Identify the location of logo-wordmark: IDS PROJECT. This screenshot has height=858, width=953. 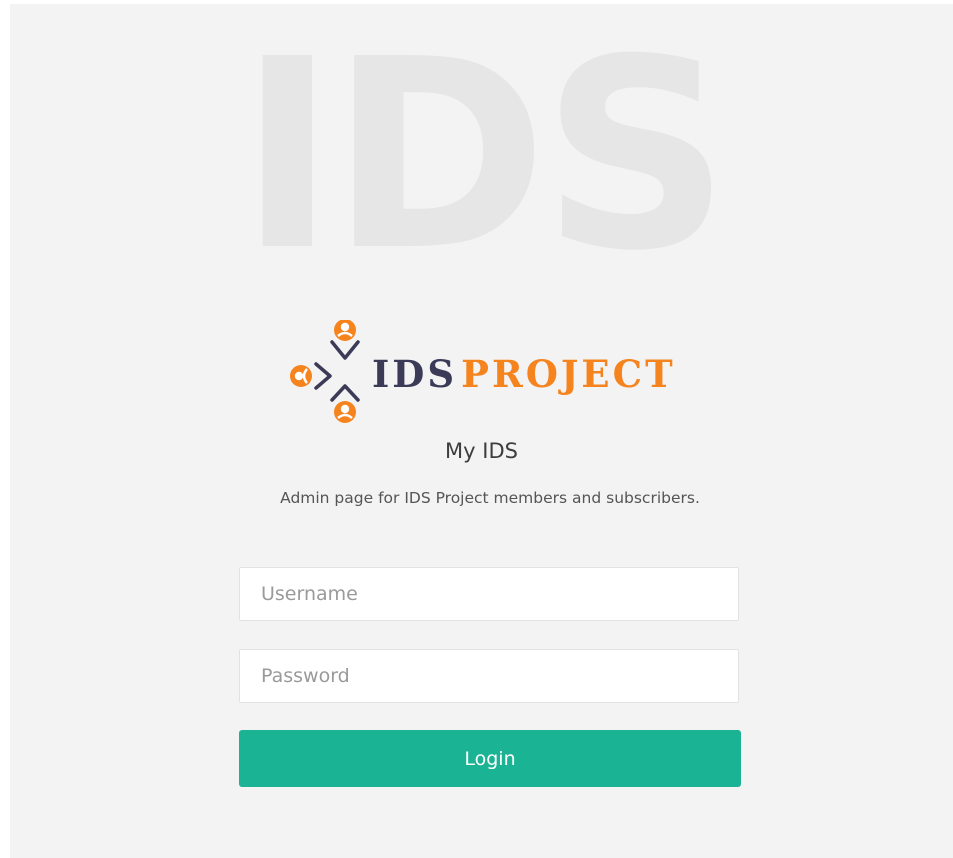
(524, 374).